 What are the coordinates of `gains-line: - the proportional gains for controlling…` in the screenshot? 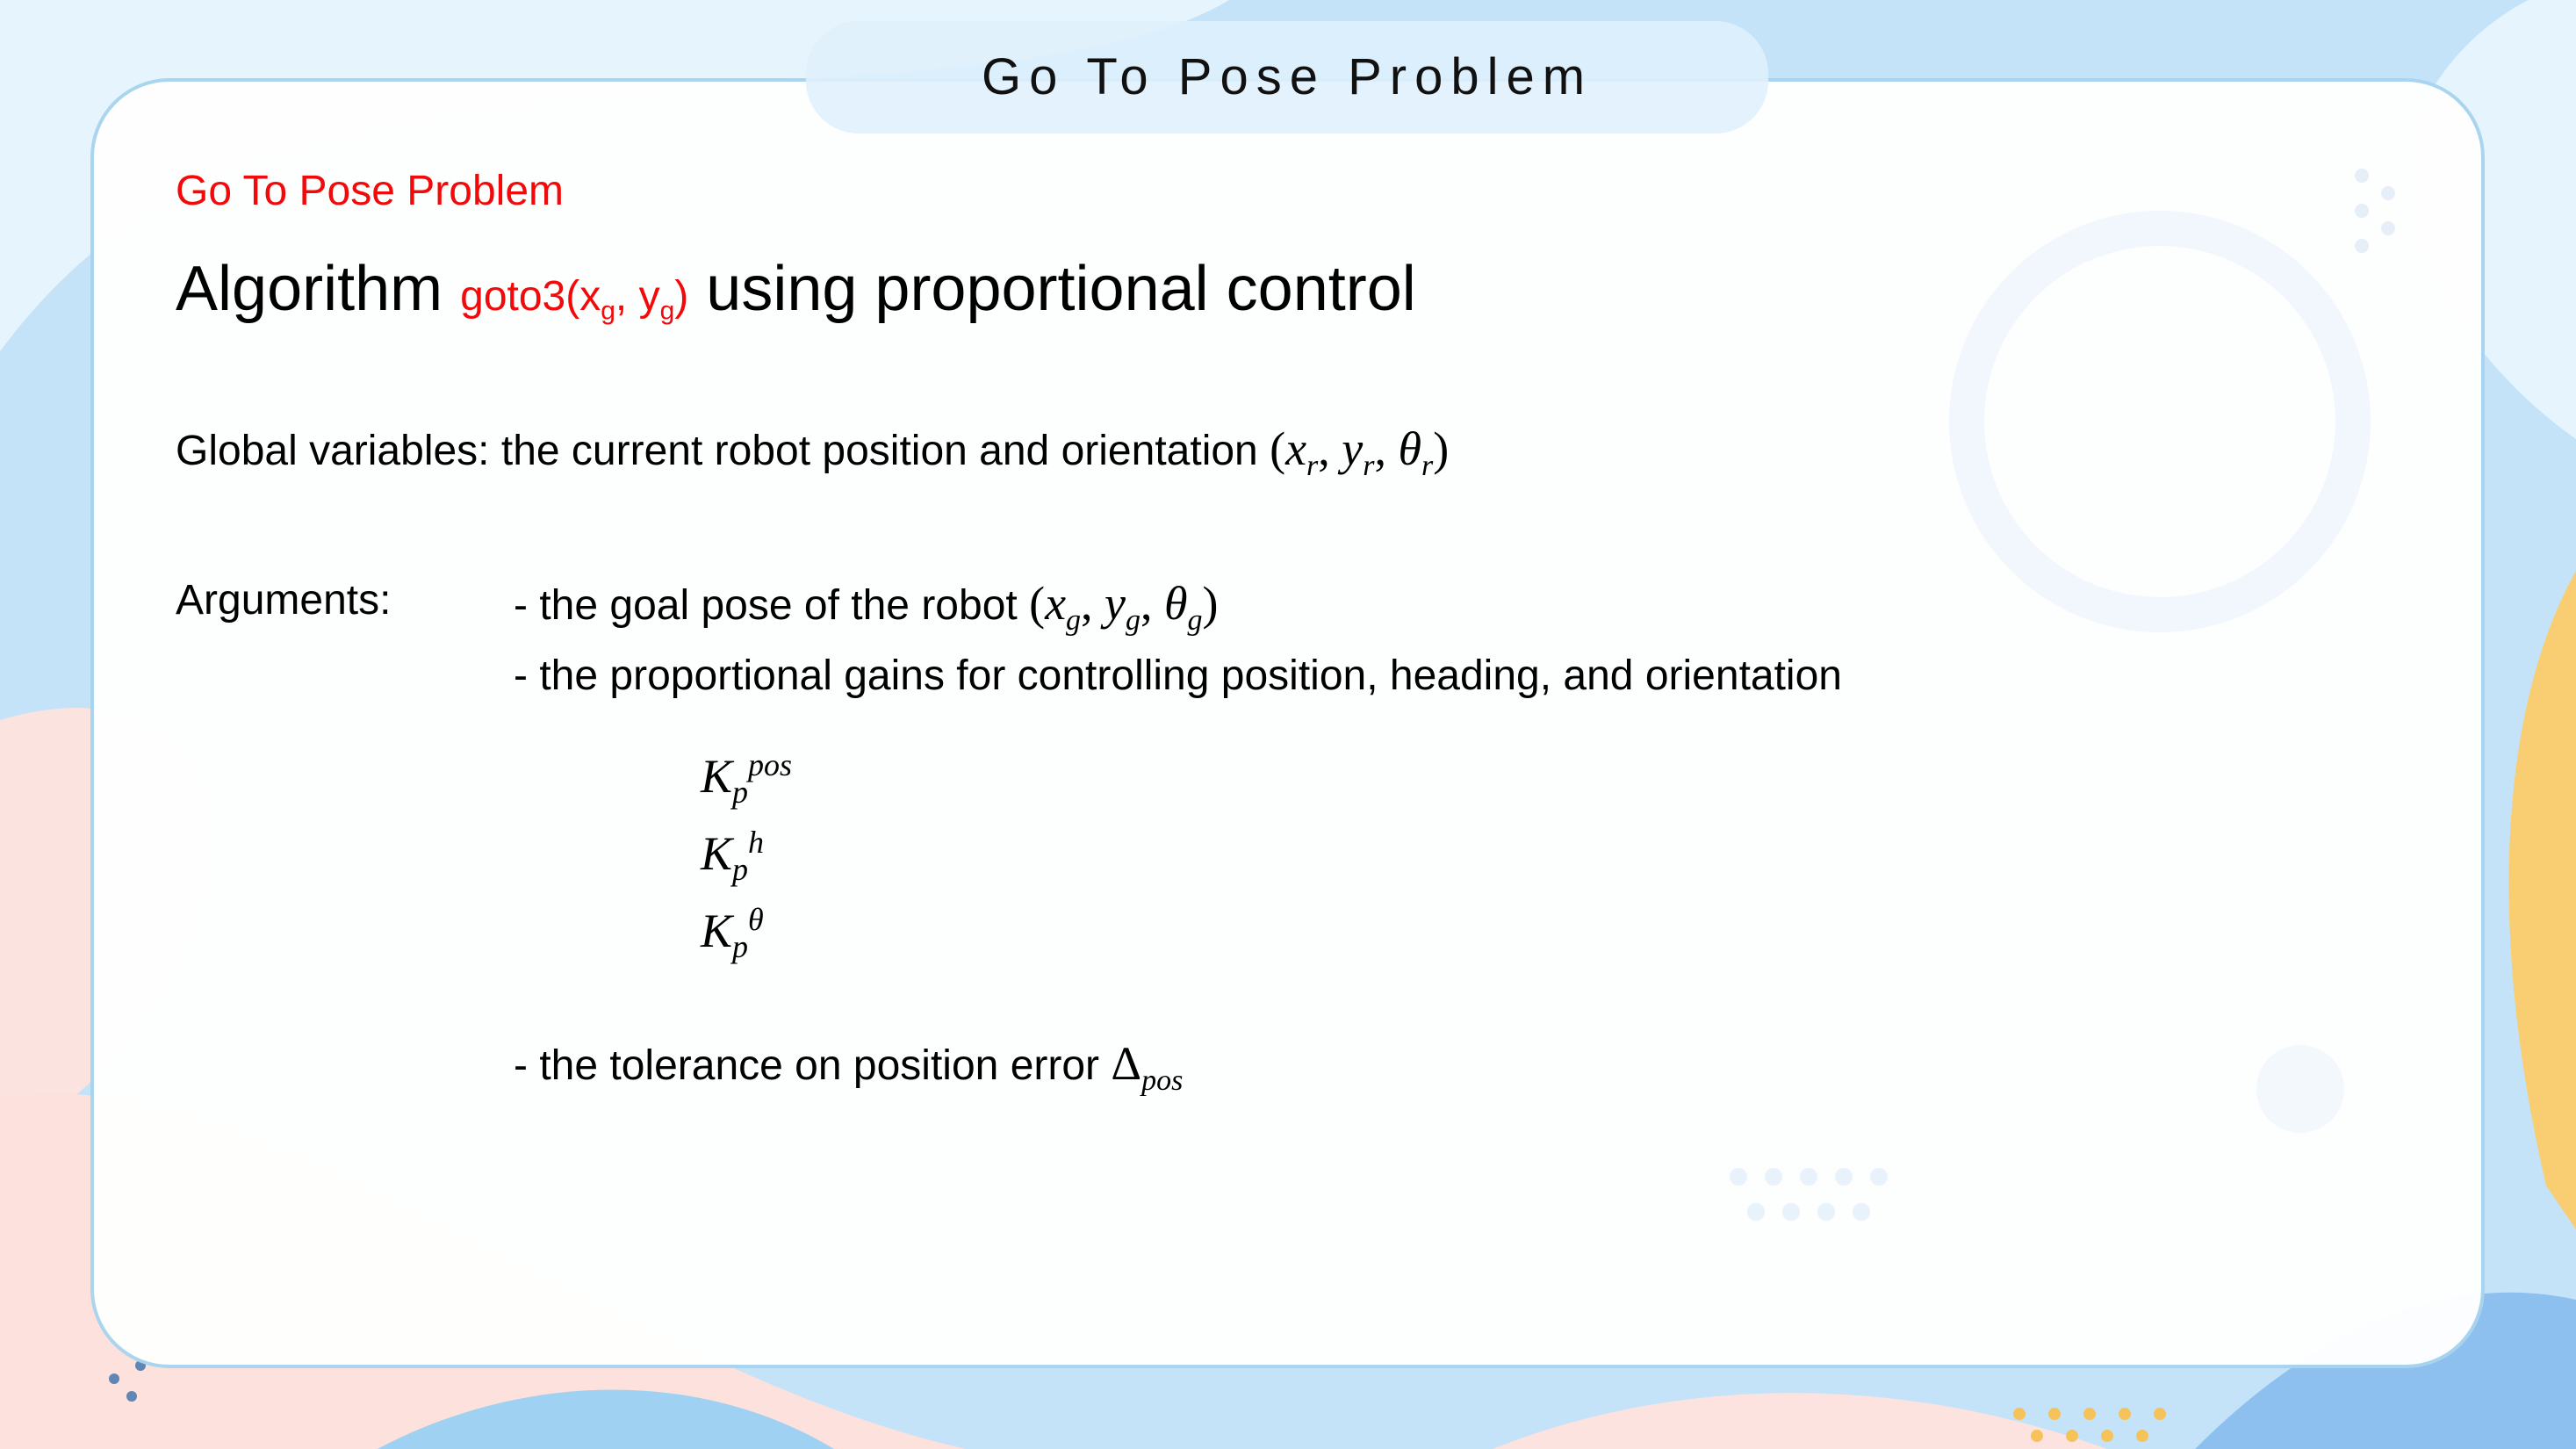 It's located at (1178, 676).